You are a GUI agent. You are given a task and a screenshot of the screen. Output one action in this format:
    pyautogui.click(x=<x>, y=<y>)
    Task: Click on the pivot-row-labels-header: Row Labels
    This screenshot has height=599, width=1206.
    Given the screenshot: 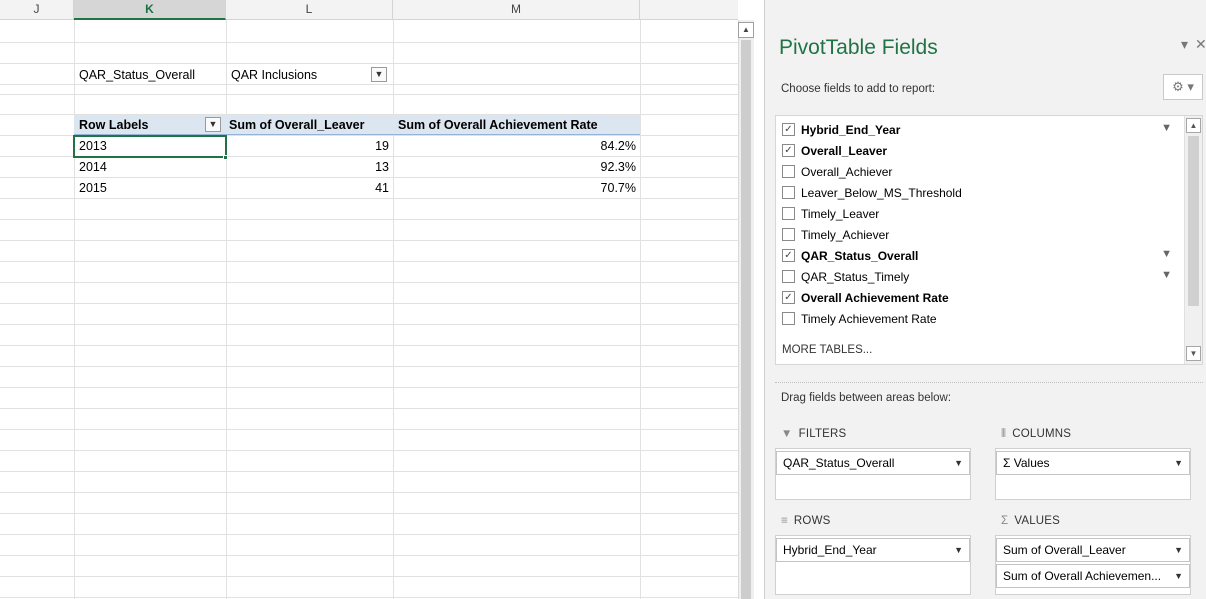 What is the action you would take?
    pyautogui.click(x=139, y=125)
    